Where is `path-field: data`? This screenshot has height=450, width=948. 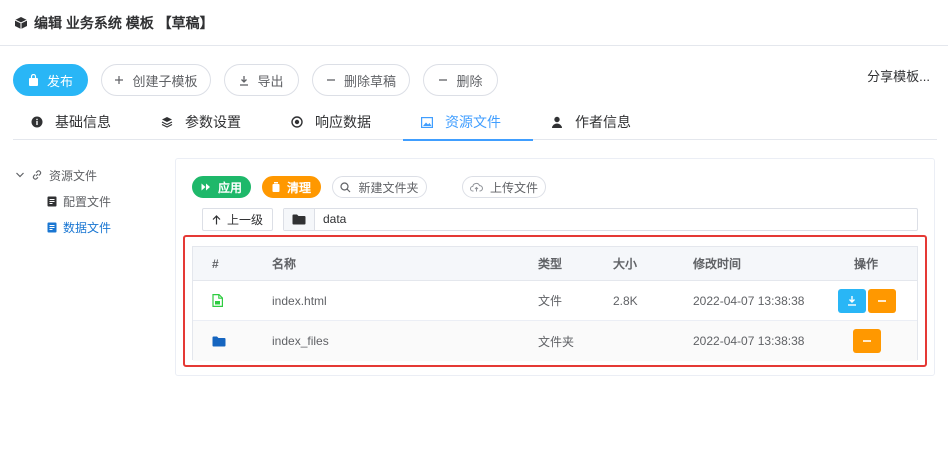
path-field: data is located at coordinates (600, 219).